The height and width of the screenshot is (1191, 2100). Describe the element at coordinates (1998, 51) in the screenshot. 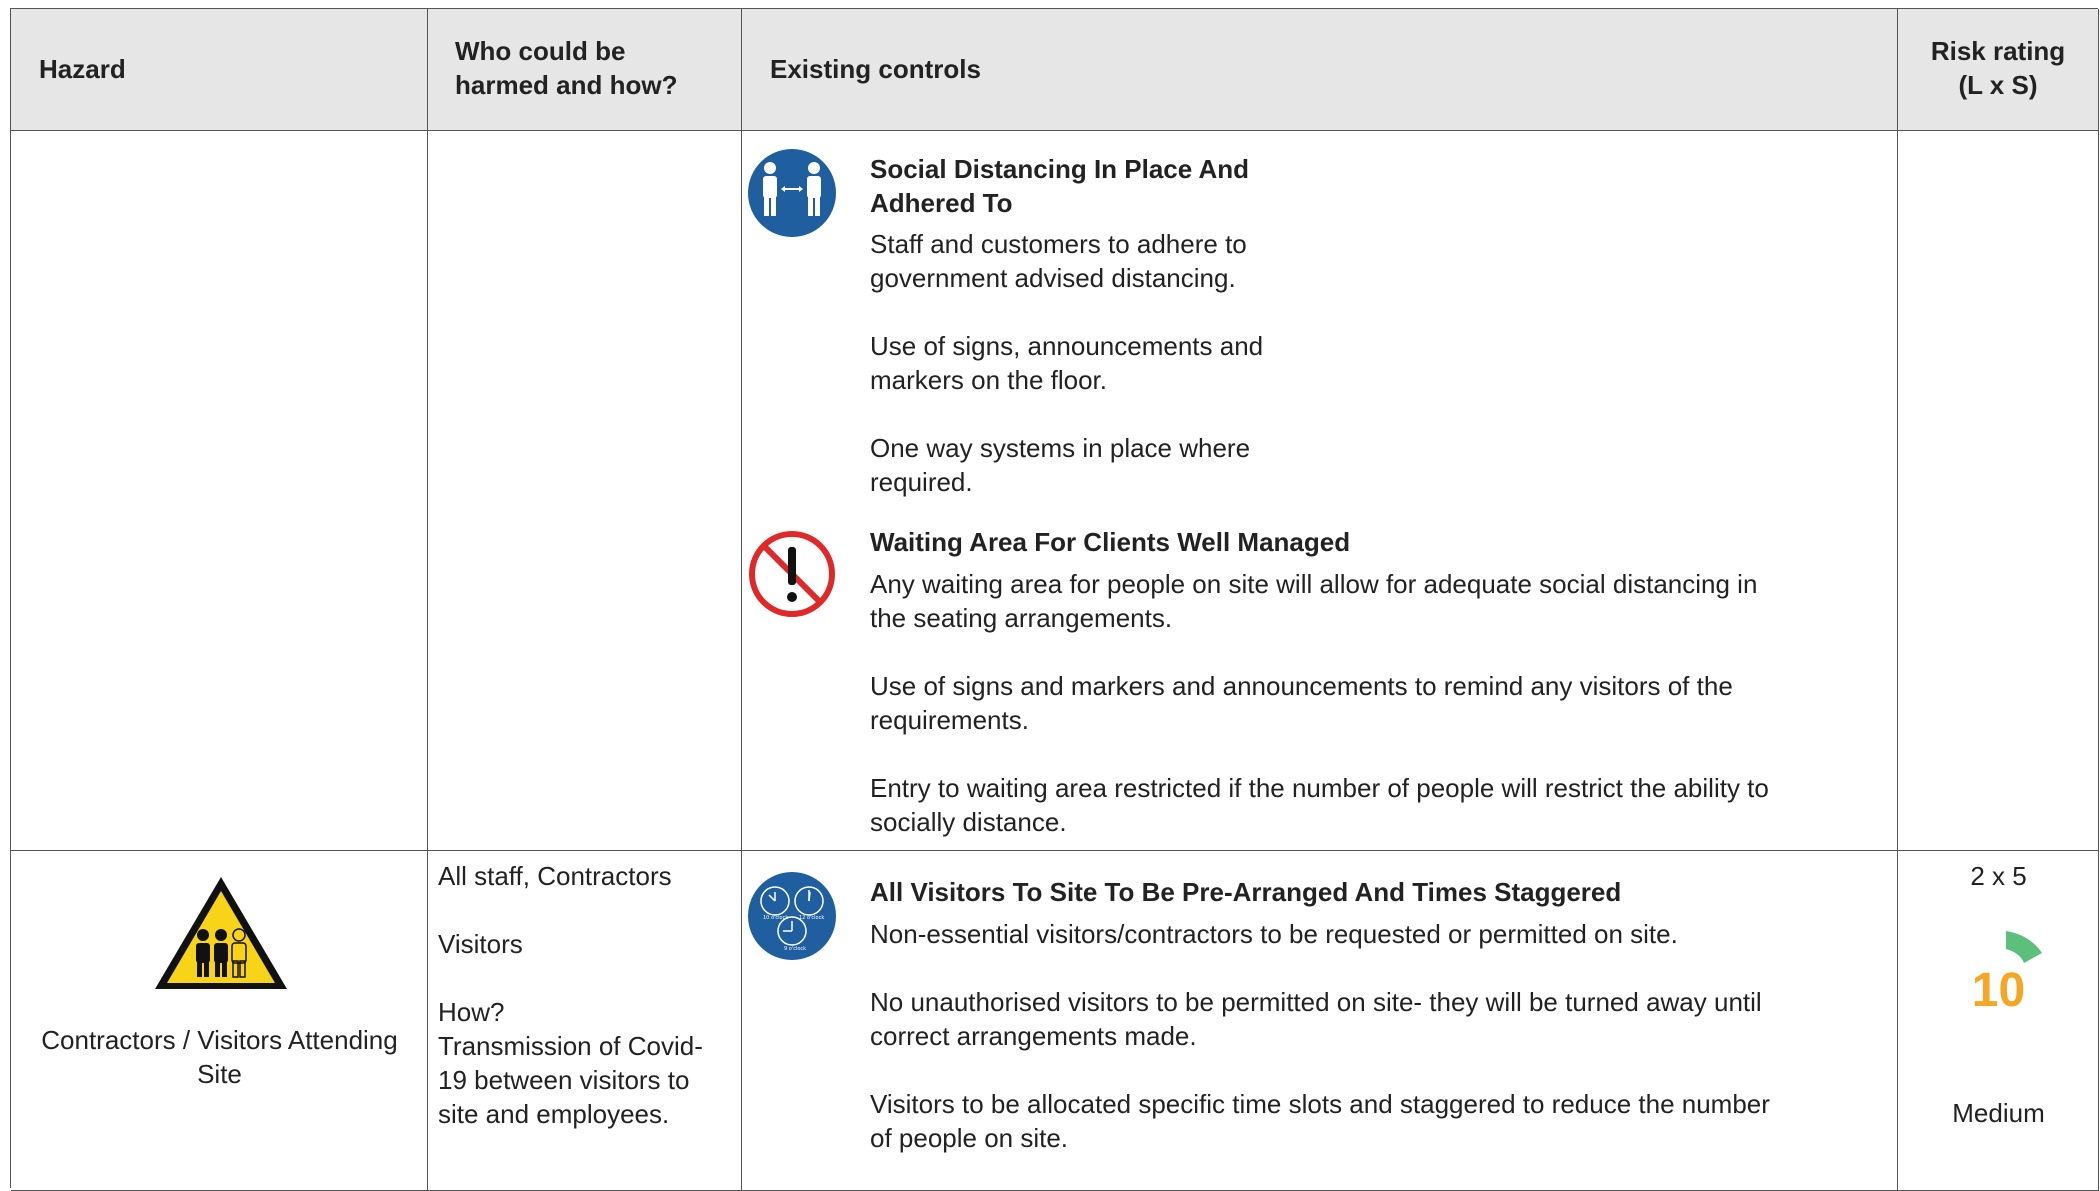

I see `header-risk-line1: Risk rating` at that location.